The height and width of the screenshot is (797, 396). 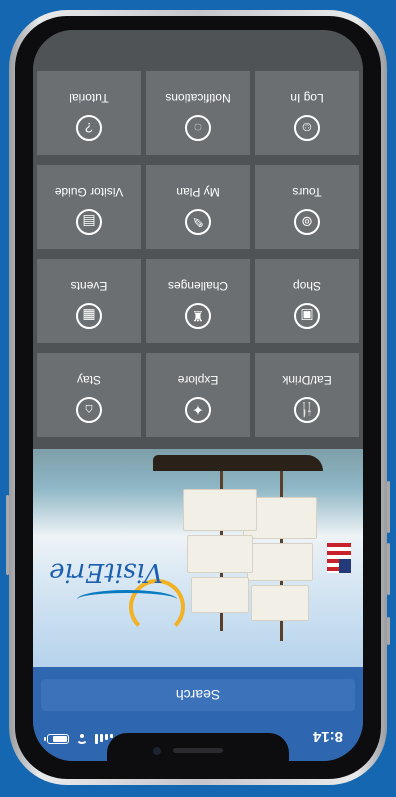 What do you see at coordinates (388, 507) in the screenshot?
I see `volume-down-button` at bounding box center [388, 507].